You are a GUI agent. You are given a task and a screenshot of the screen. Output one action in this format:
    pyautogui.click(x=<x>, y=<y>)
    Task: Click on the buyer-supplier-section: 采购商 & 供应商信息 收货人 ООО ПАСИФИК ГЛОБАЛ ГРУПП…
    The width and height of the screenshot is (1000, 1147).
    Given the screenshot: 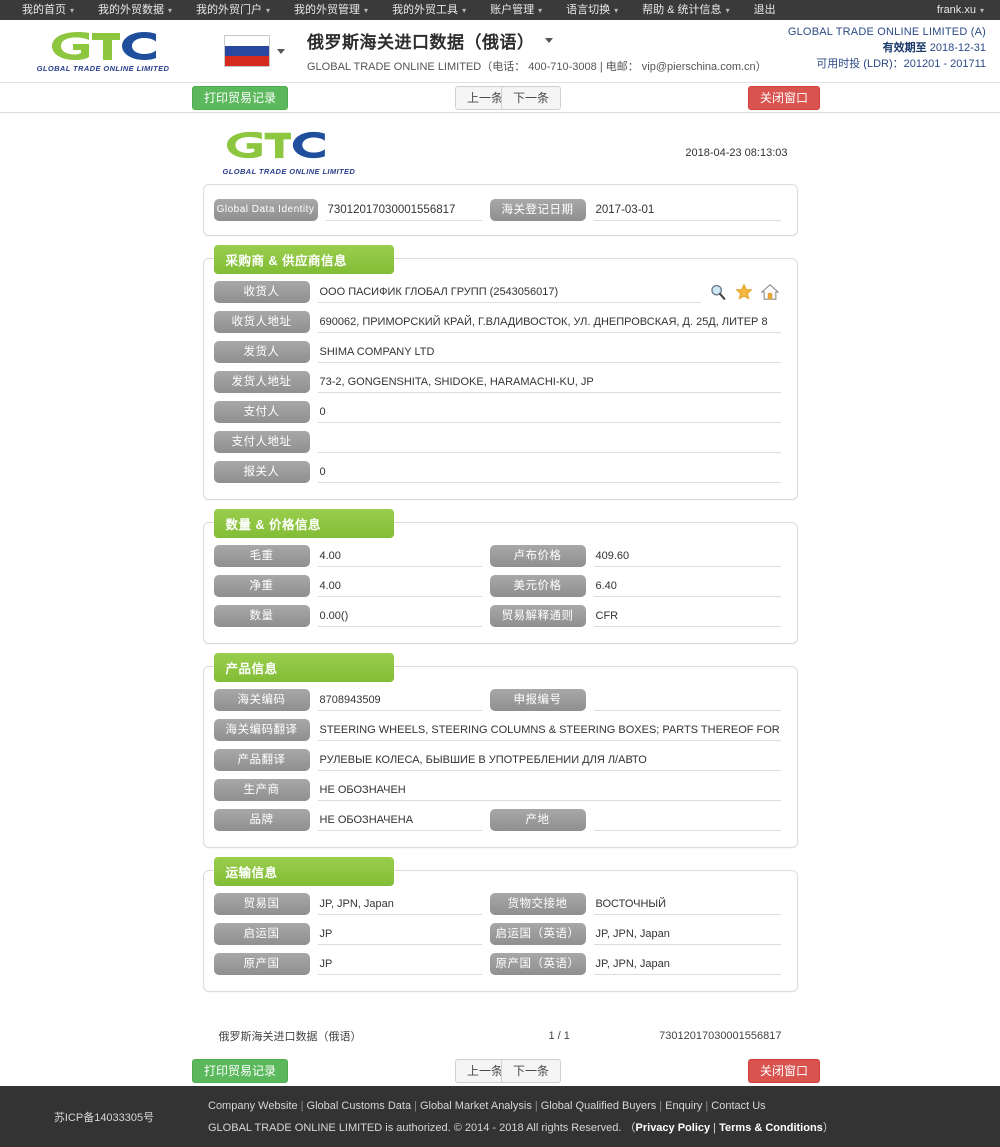 What is the action you would take?
    pyautogui.click(x=500, y=372)
    